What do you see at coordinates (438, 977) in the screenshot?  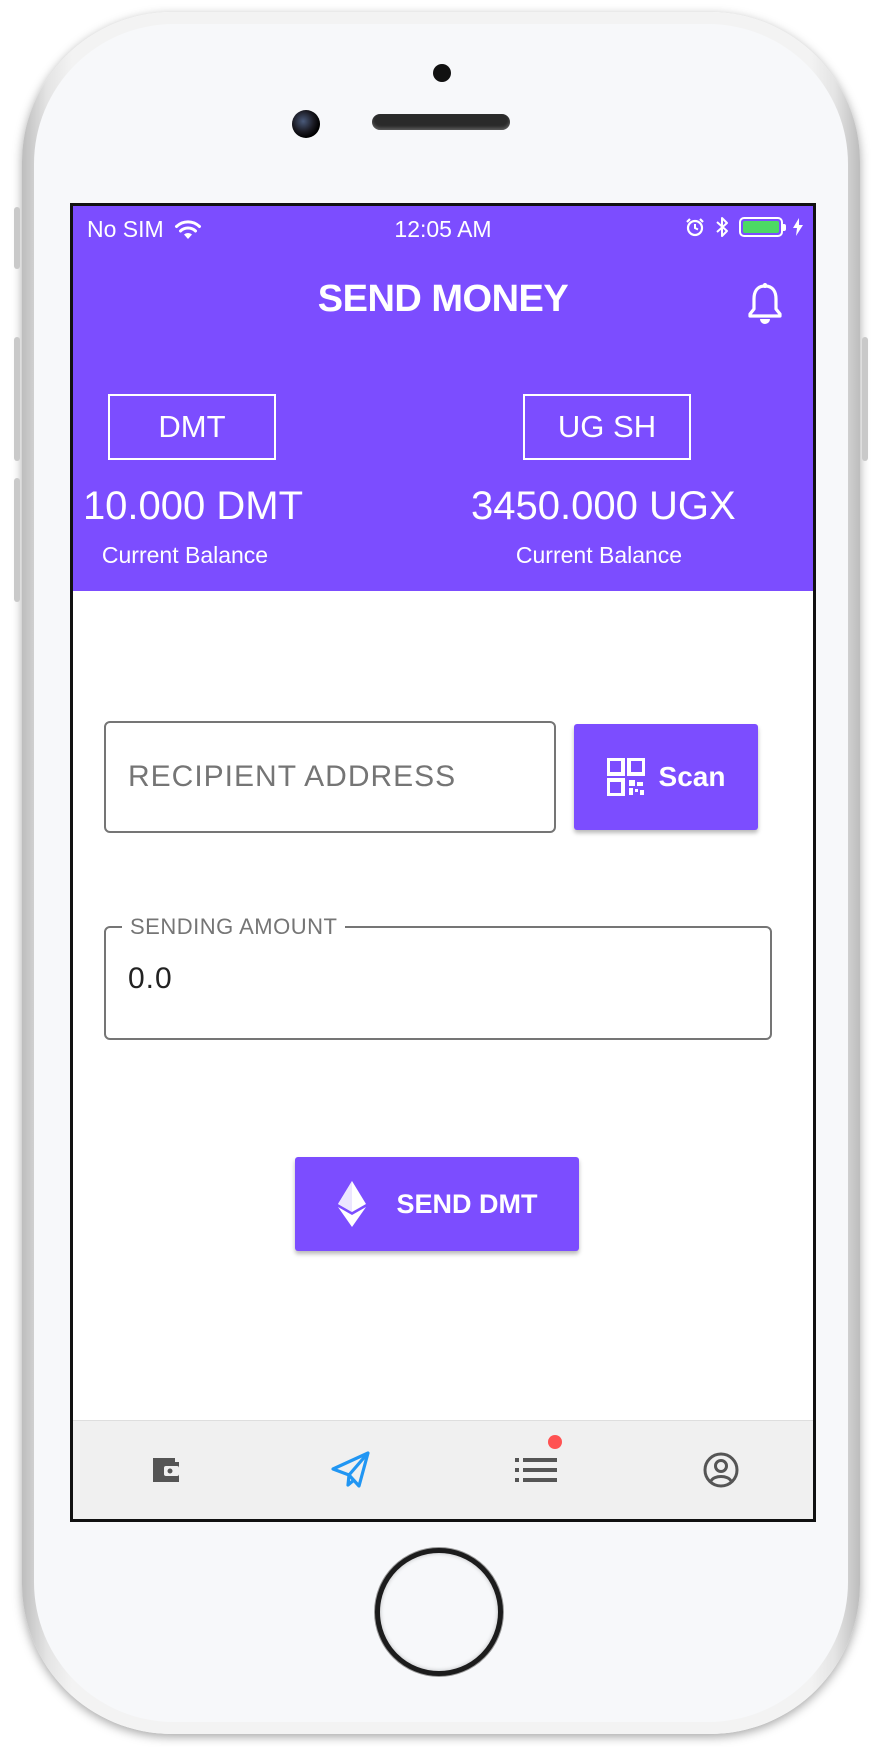 I see `sending-amount-field: SENDING AMOUNT 0.0` at bounding box center [438, 977].